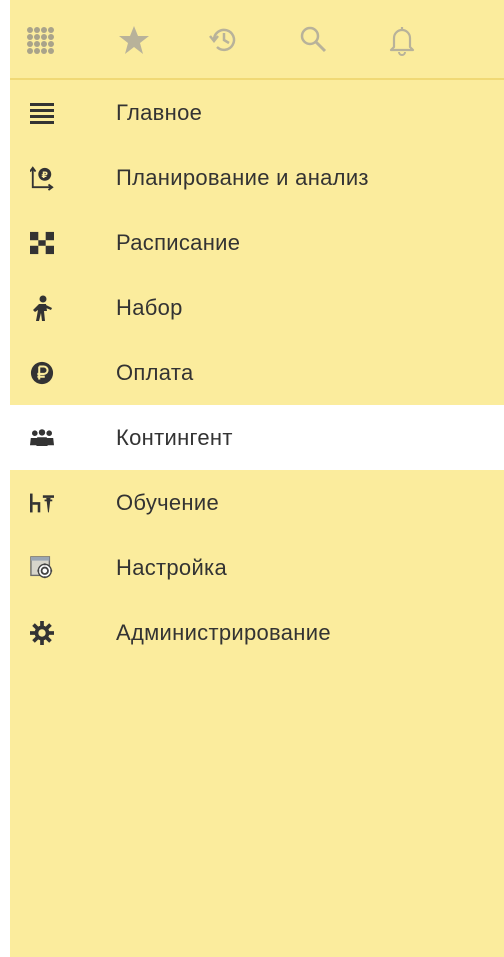  What do you see at coordinates (257, 437) in the screenshot?
I see `menu-item-contingent: Контингент` at bounding box center [257, 437].